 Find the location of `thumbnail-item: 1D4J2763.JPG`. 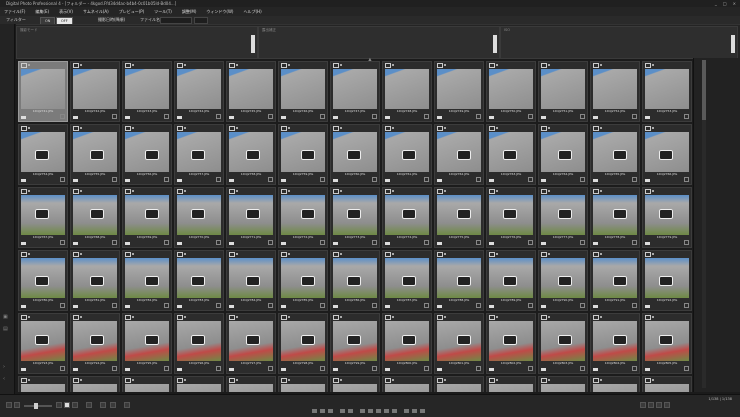

thumbnail-item: 1D4J2763.JPG is located at coordinates (511, 154).